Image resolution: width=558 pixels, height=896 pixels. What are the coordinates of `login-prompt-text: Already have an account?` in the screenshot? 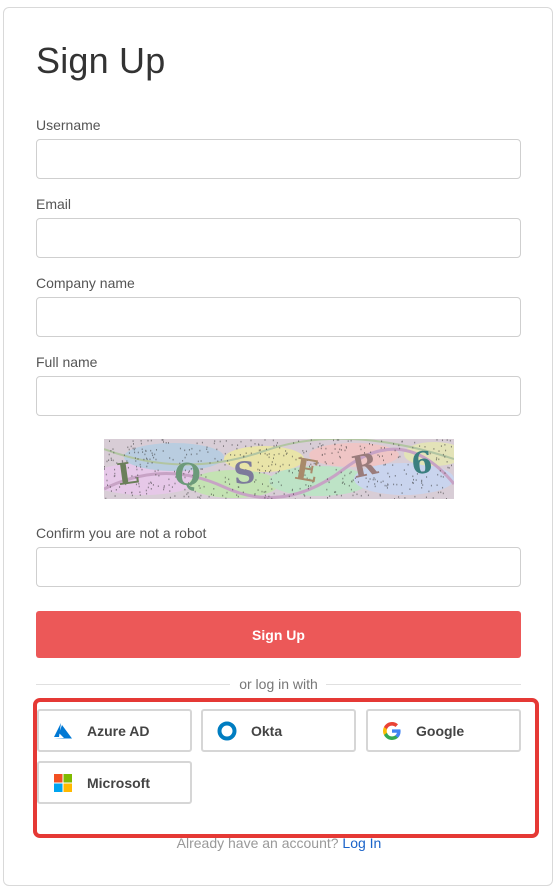 It's located at (257, 843).